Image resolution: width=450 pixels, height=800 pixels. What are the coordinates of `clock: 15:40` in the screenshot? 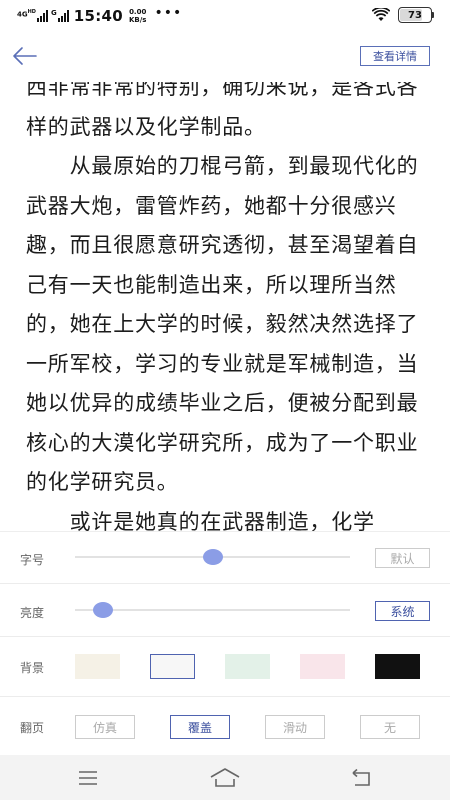 It's located at (98, 16).